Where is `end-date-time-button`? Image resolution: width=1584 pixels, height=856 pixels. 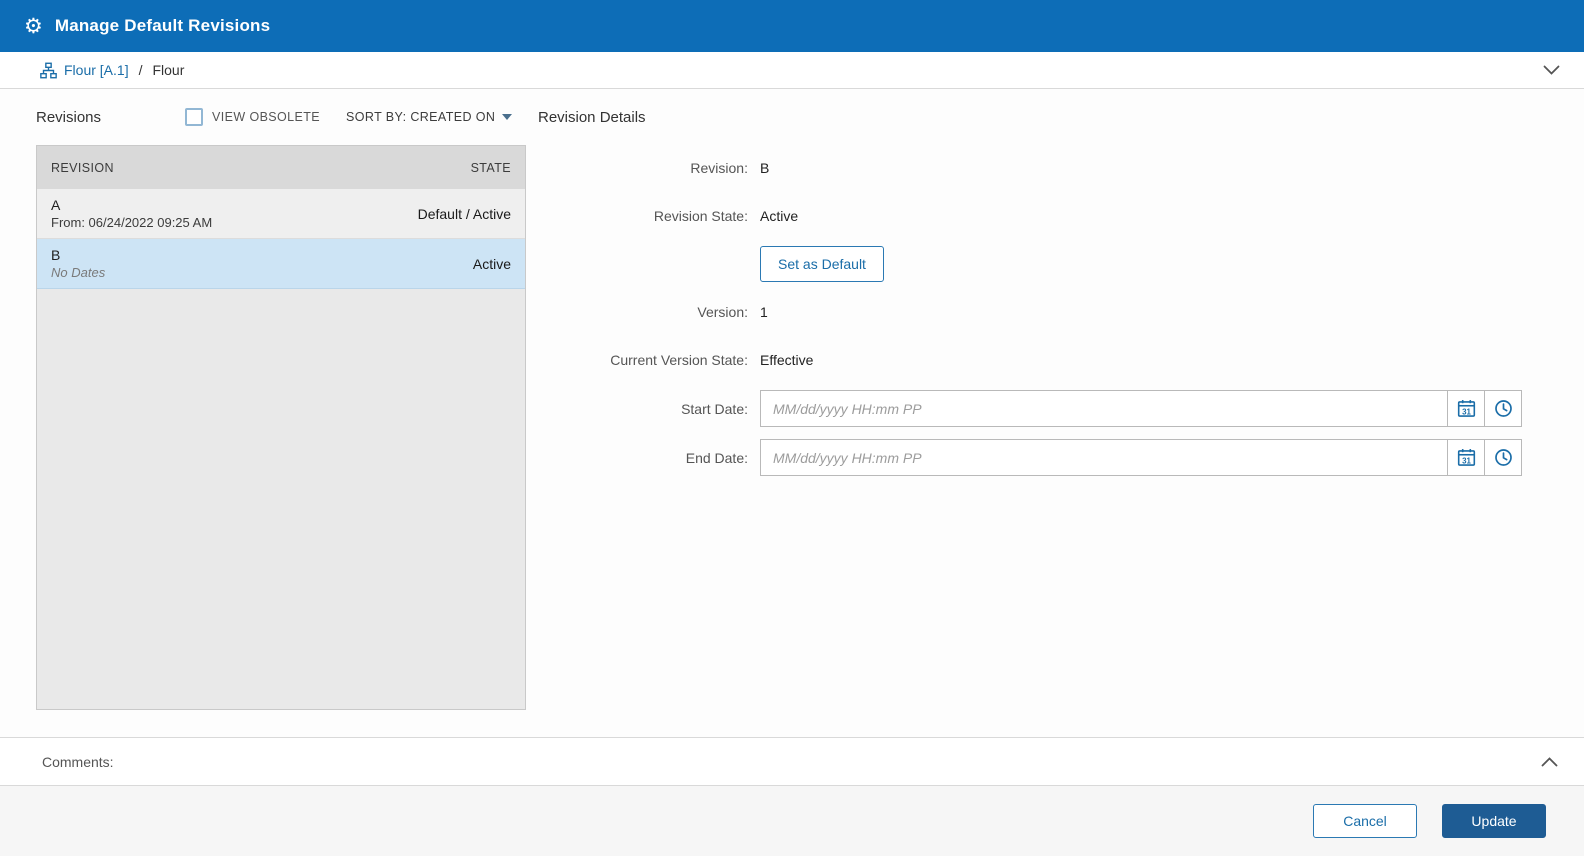
end-date-time-button is located at coordinates (1503, 457).